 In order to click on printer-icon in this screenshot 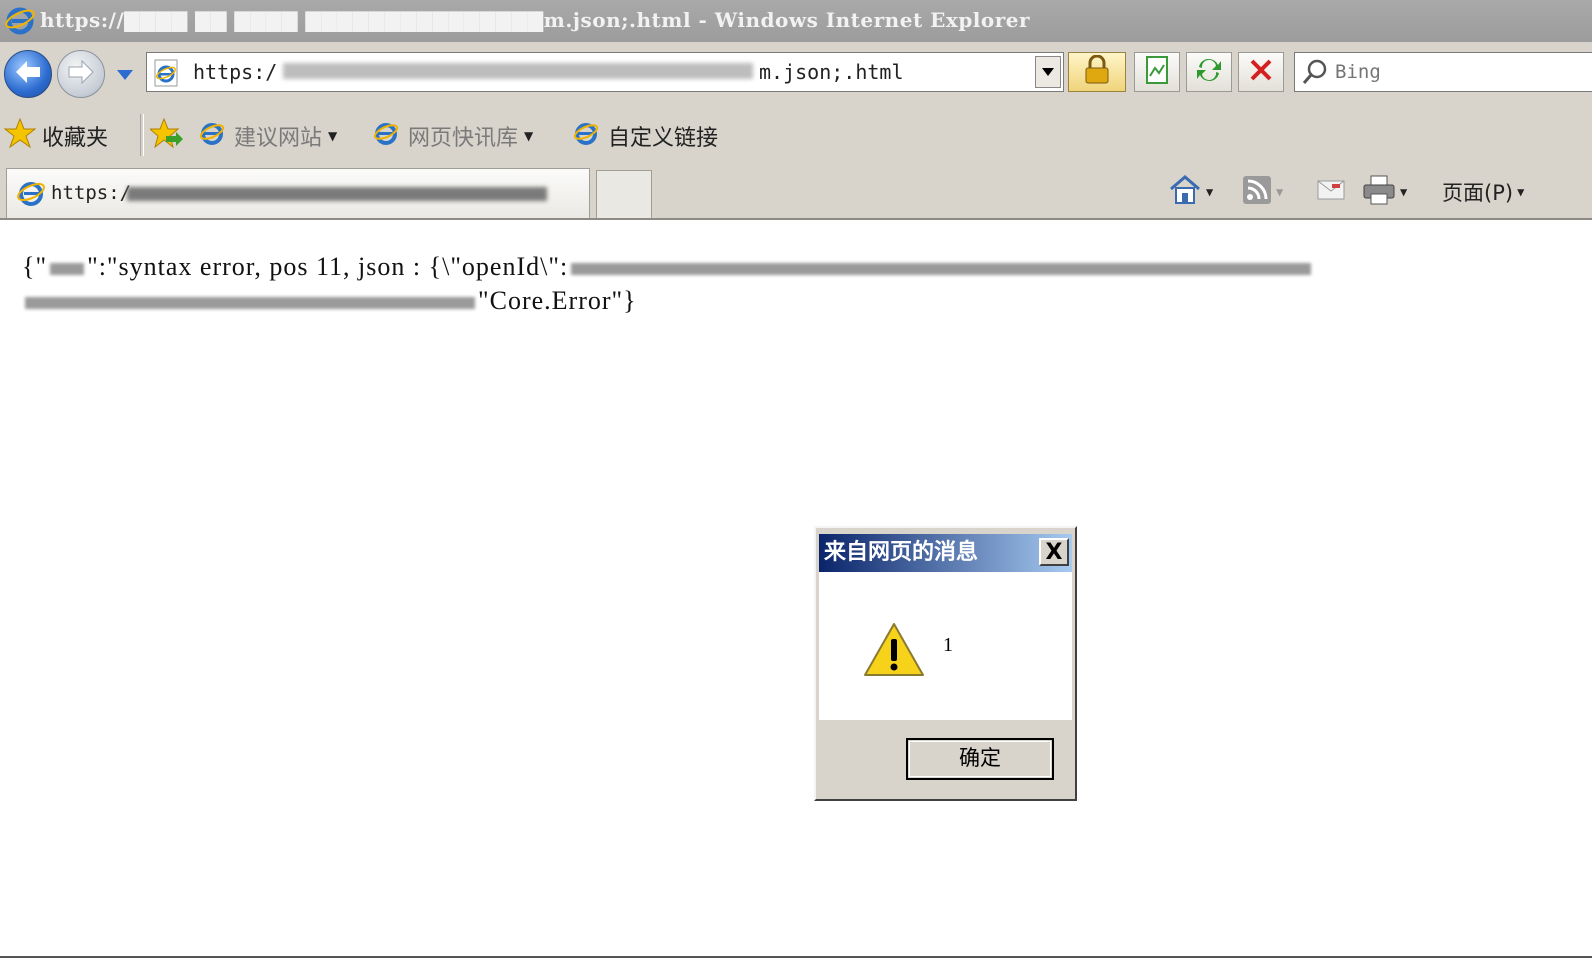, I will do `click(1379, 192)`.